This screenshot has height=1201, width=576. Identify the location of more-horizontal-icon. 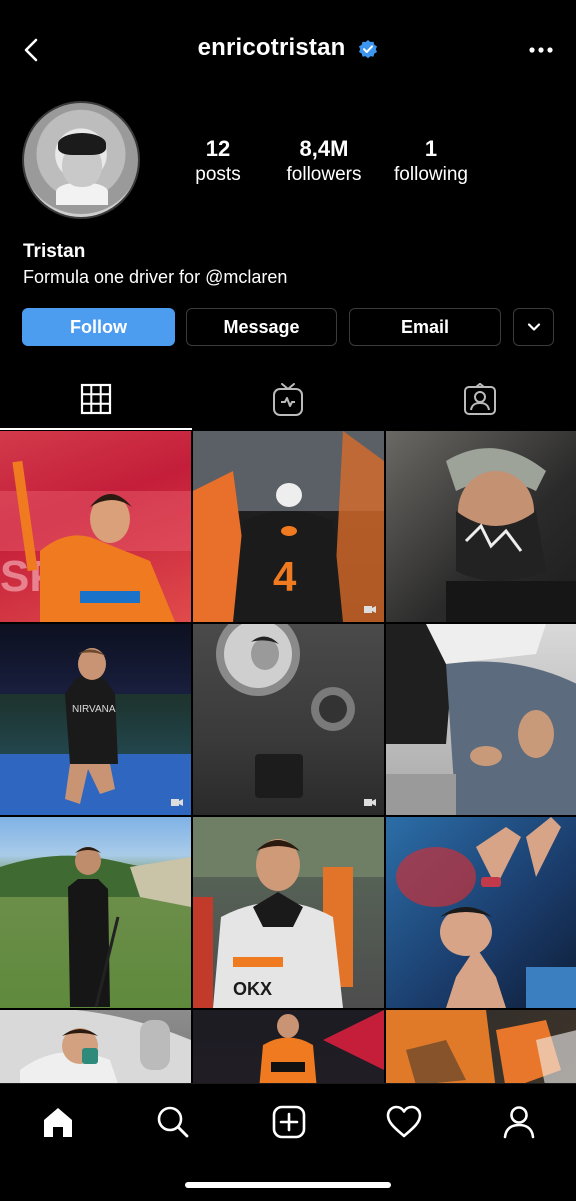
(541, 50).